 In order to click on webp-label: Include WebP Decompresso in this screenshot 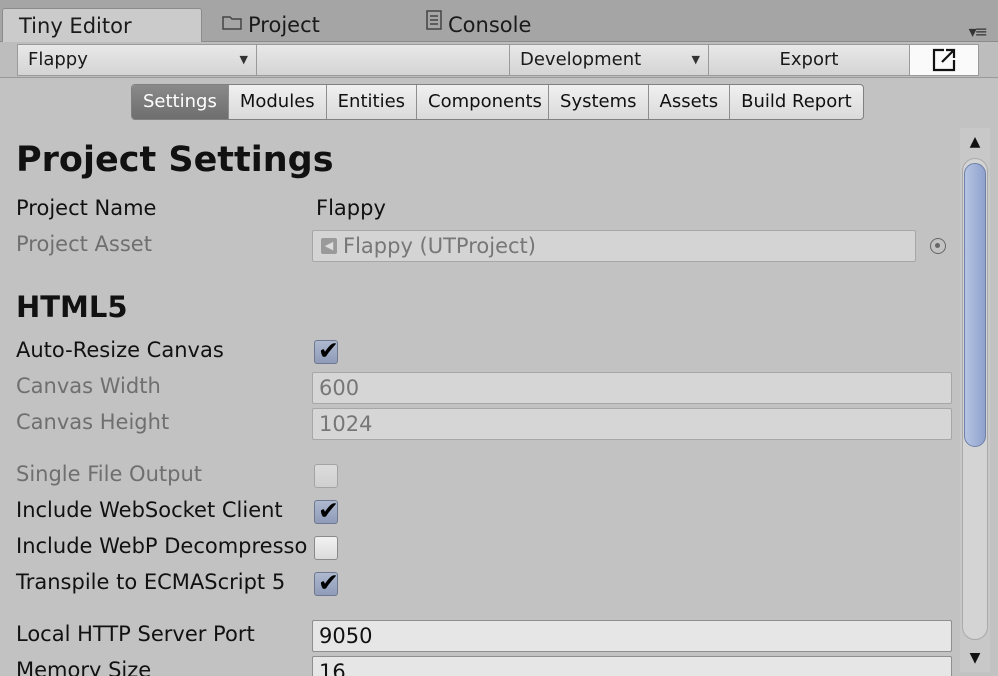, I will do `click(162, 546)`.